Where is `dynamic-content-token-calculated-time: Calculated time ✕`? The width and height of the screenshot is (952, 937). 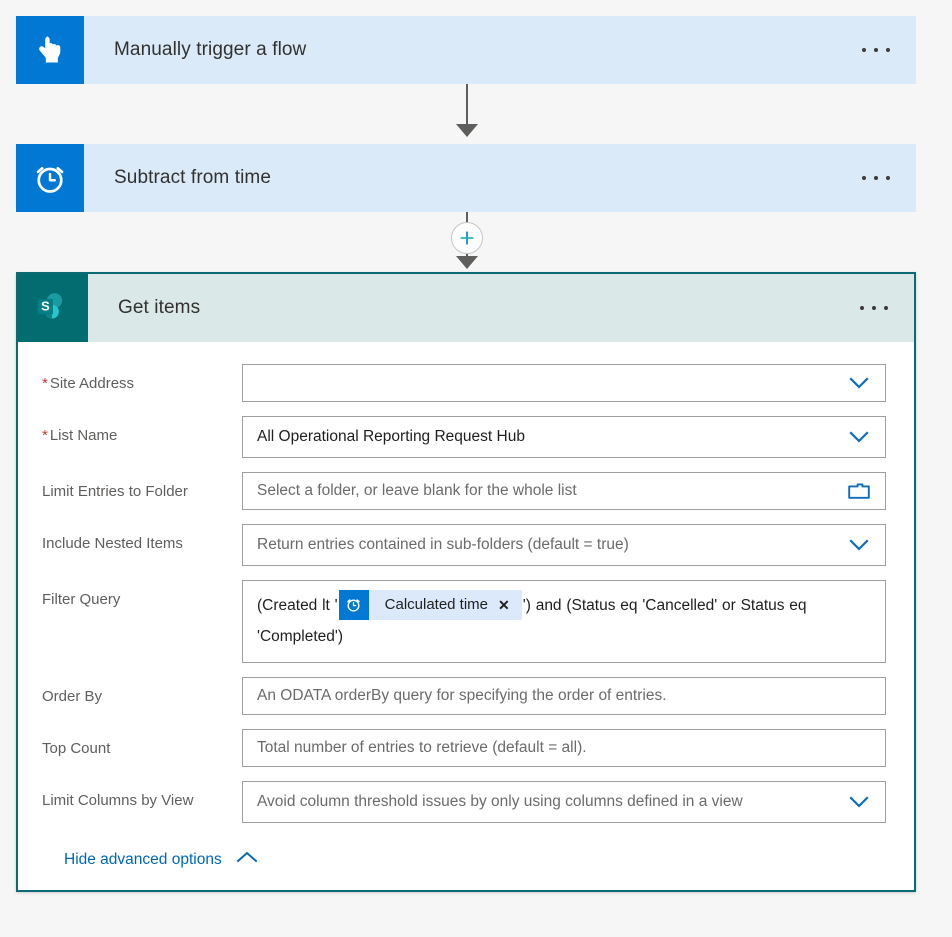 dynamic-content-token-calculated-time: Calculated time ✕ is located at coordinates (430, 604).